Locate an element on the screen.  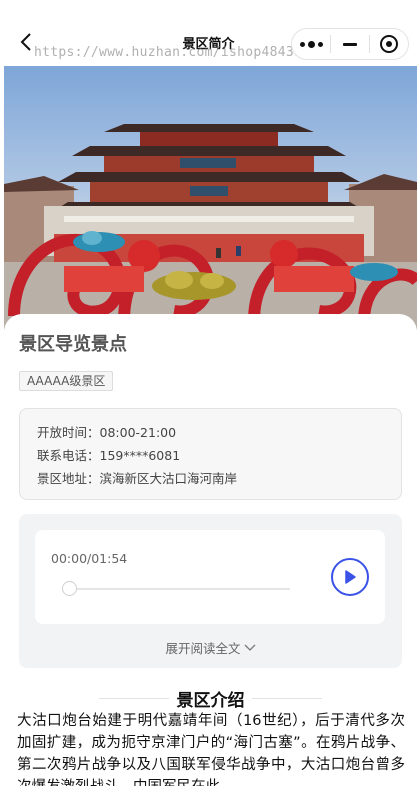
intro-title: 景区介绍 is located at coordinates (210, 701).